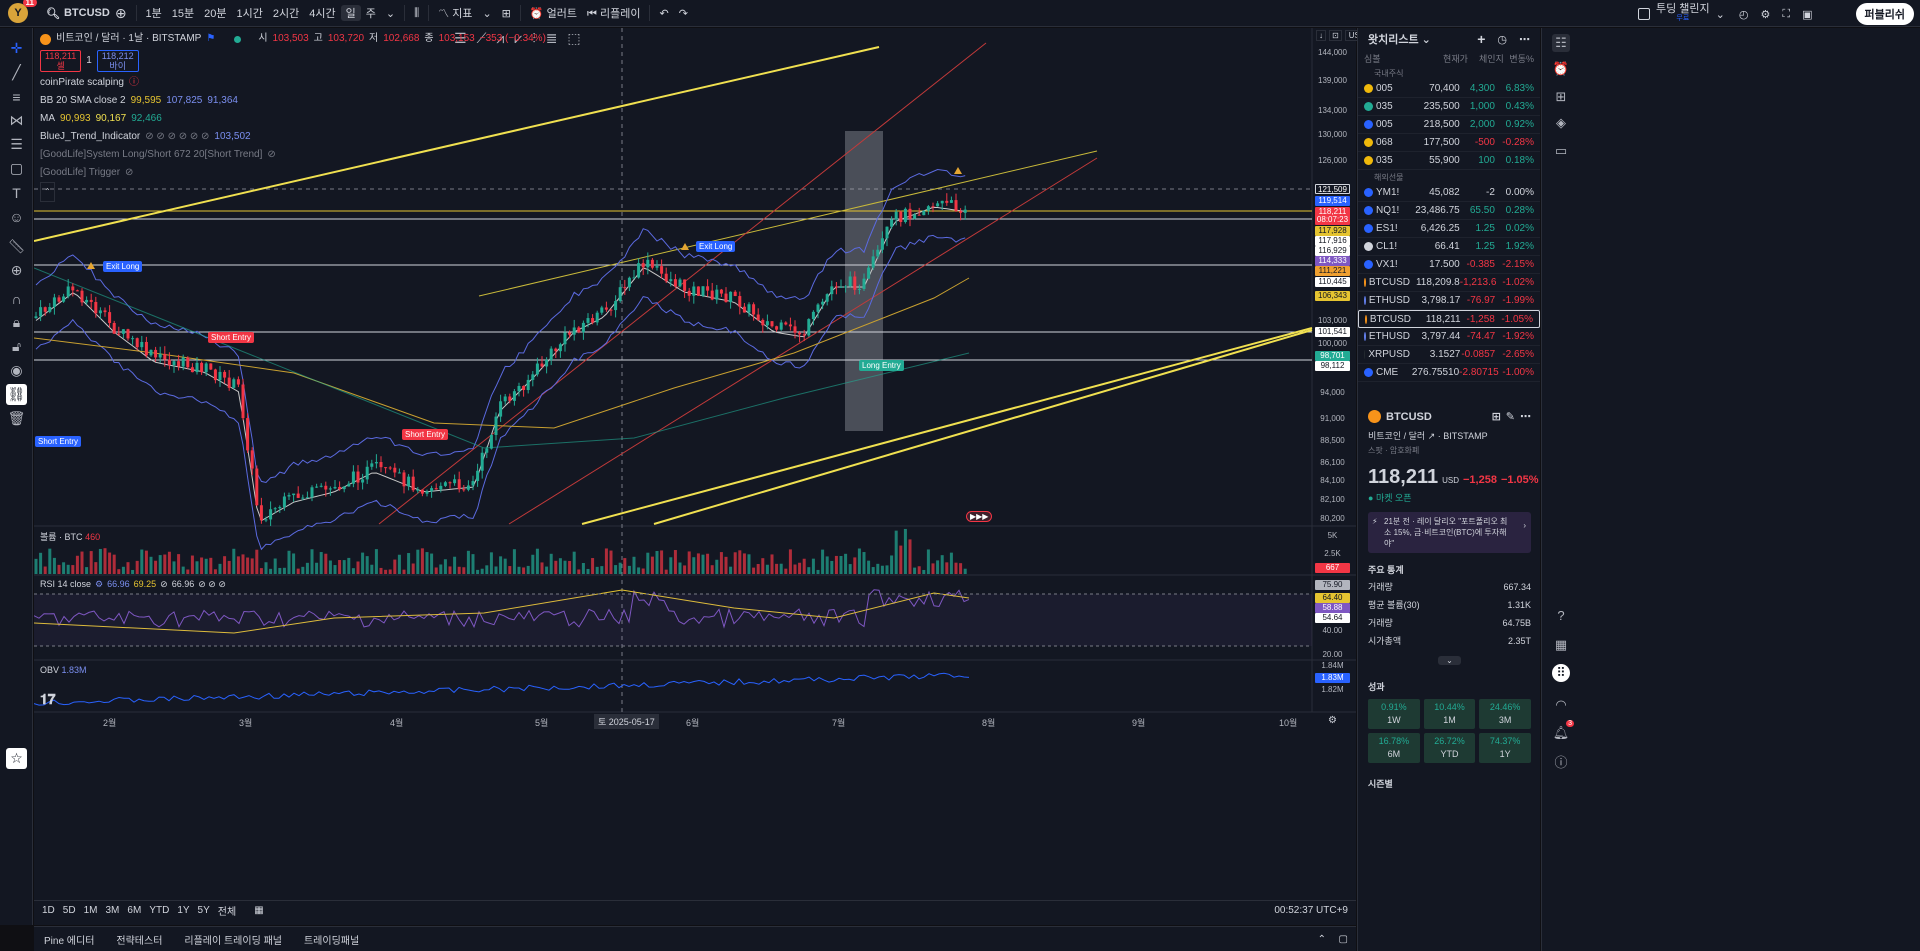  What do you see at coordinates (1449, 73) in the screenshot?
I see `group-header: 국내주식` at bounding box center [1449, 73].